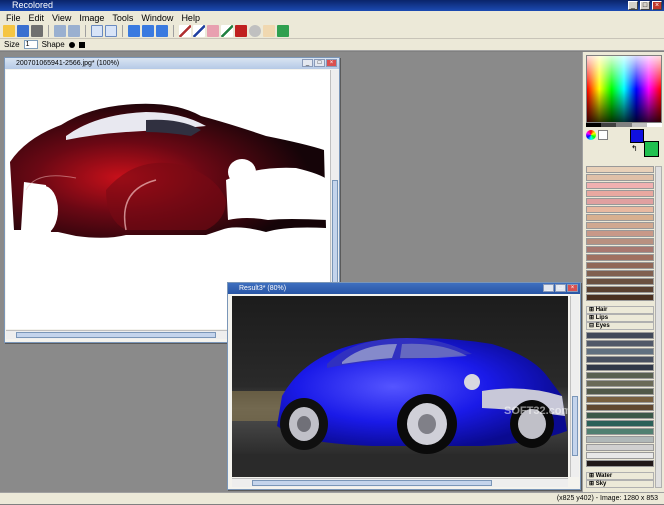  Describe the element at coordinates (111, 31) in the screenshot. I see `paste-icon` at that location.